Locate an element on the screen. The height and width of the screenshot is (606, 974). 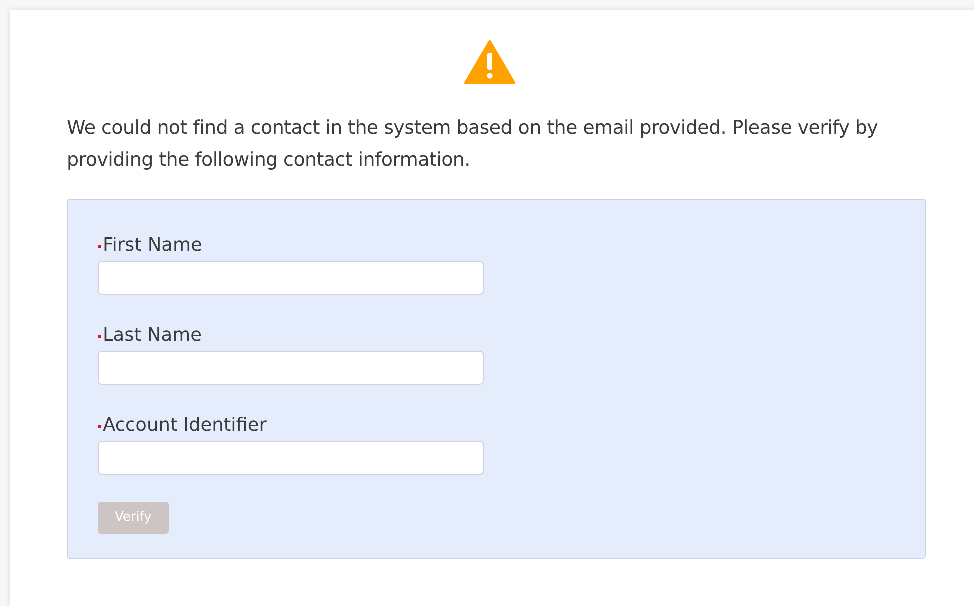
field-label: First Name is located at coordinates (152, 246).